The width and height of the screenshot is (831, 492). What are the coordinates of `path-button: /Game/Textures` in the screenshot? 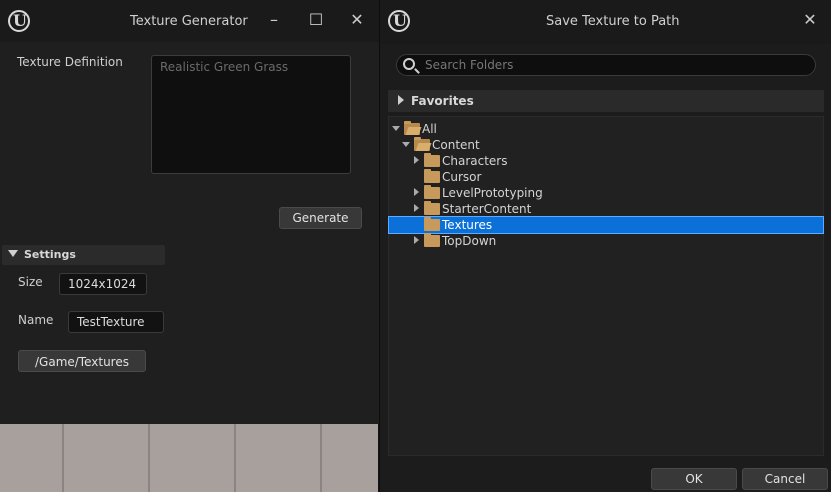 It's located at (82, 361).